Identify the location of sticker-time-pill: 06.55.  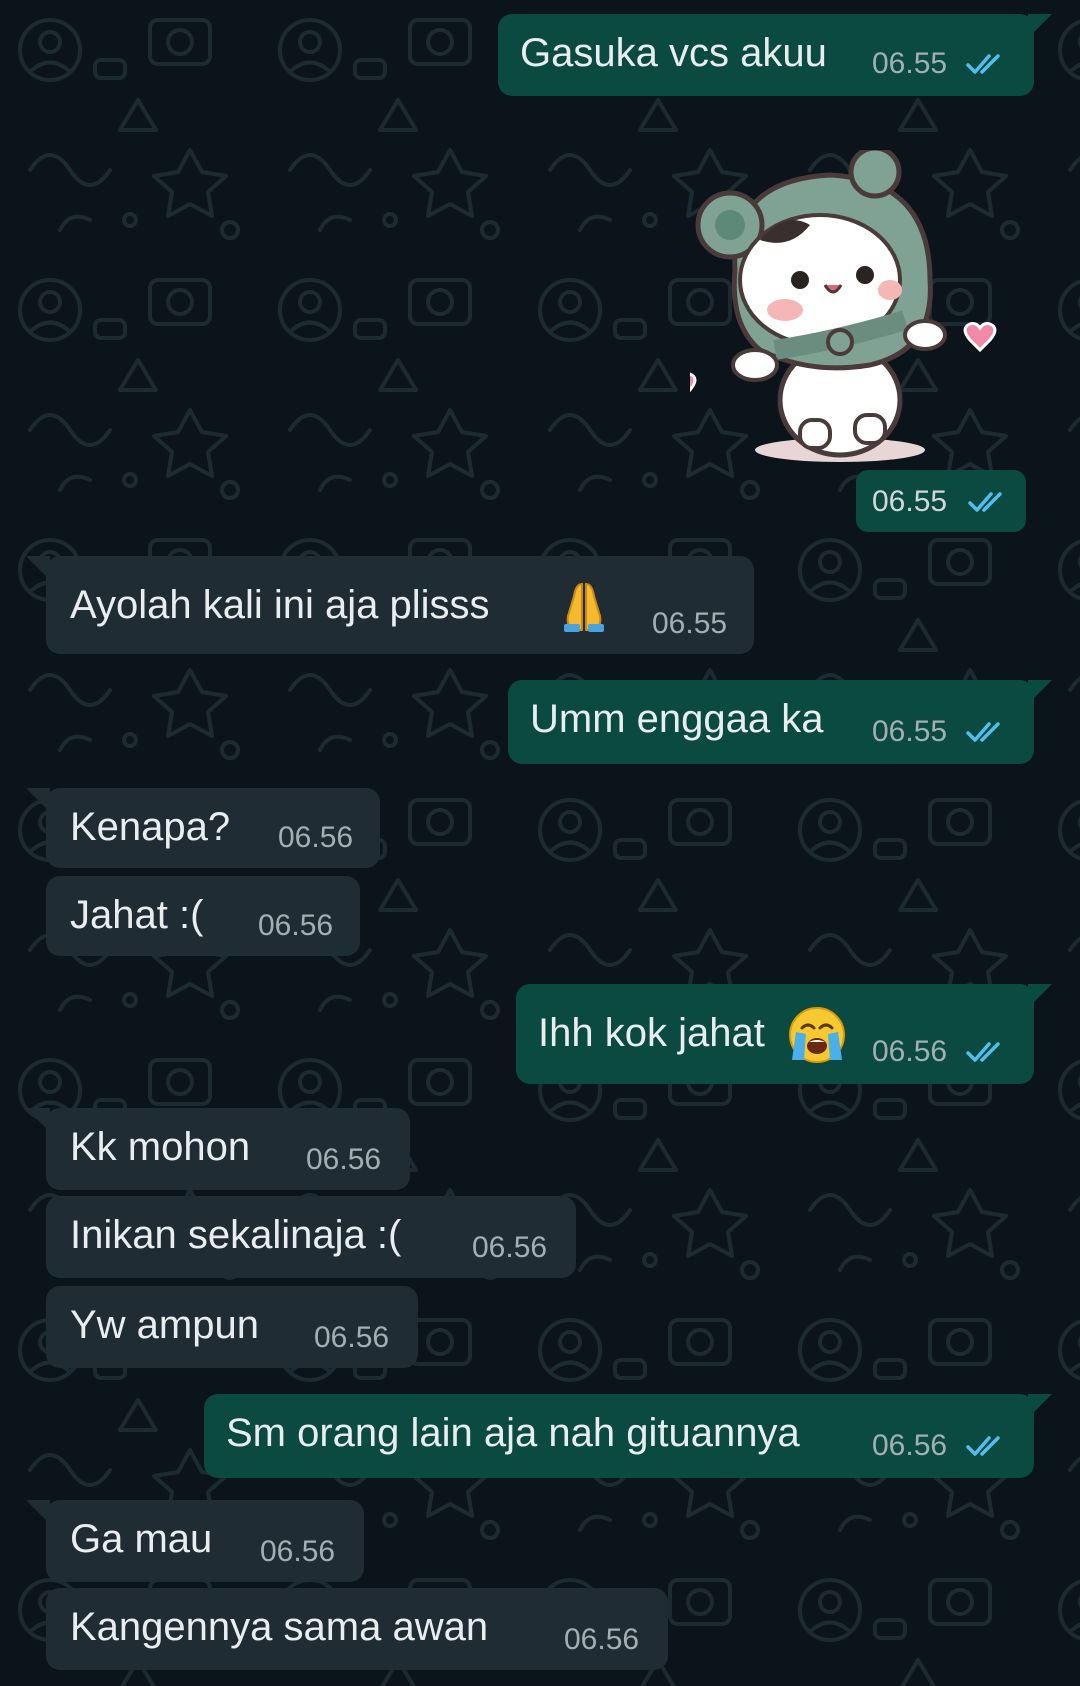
(941, 501).